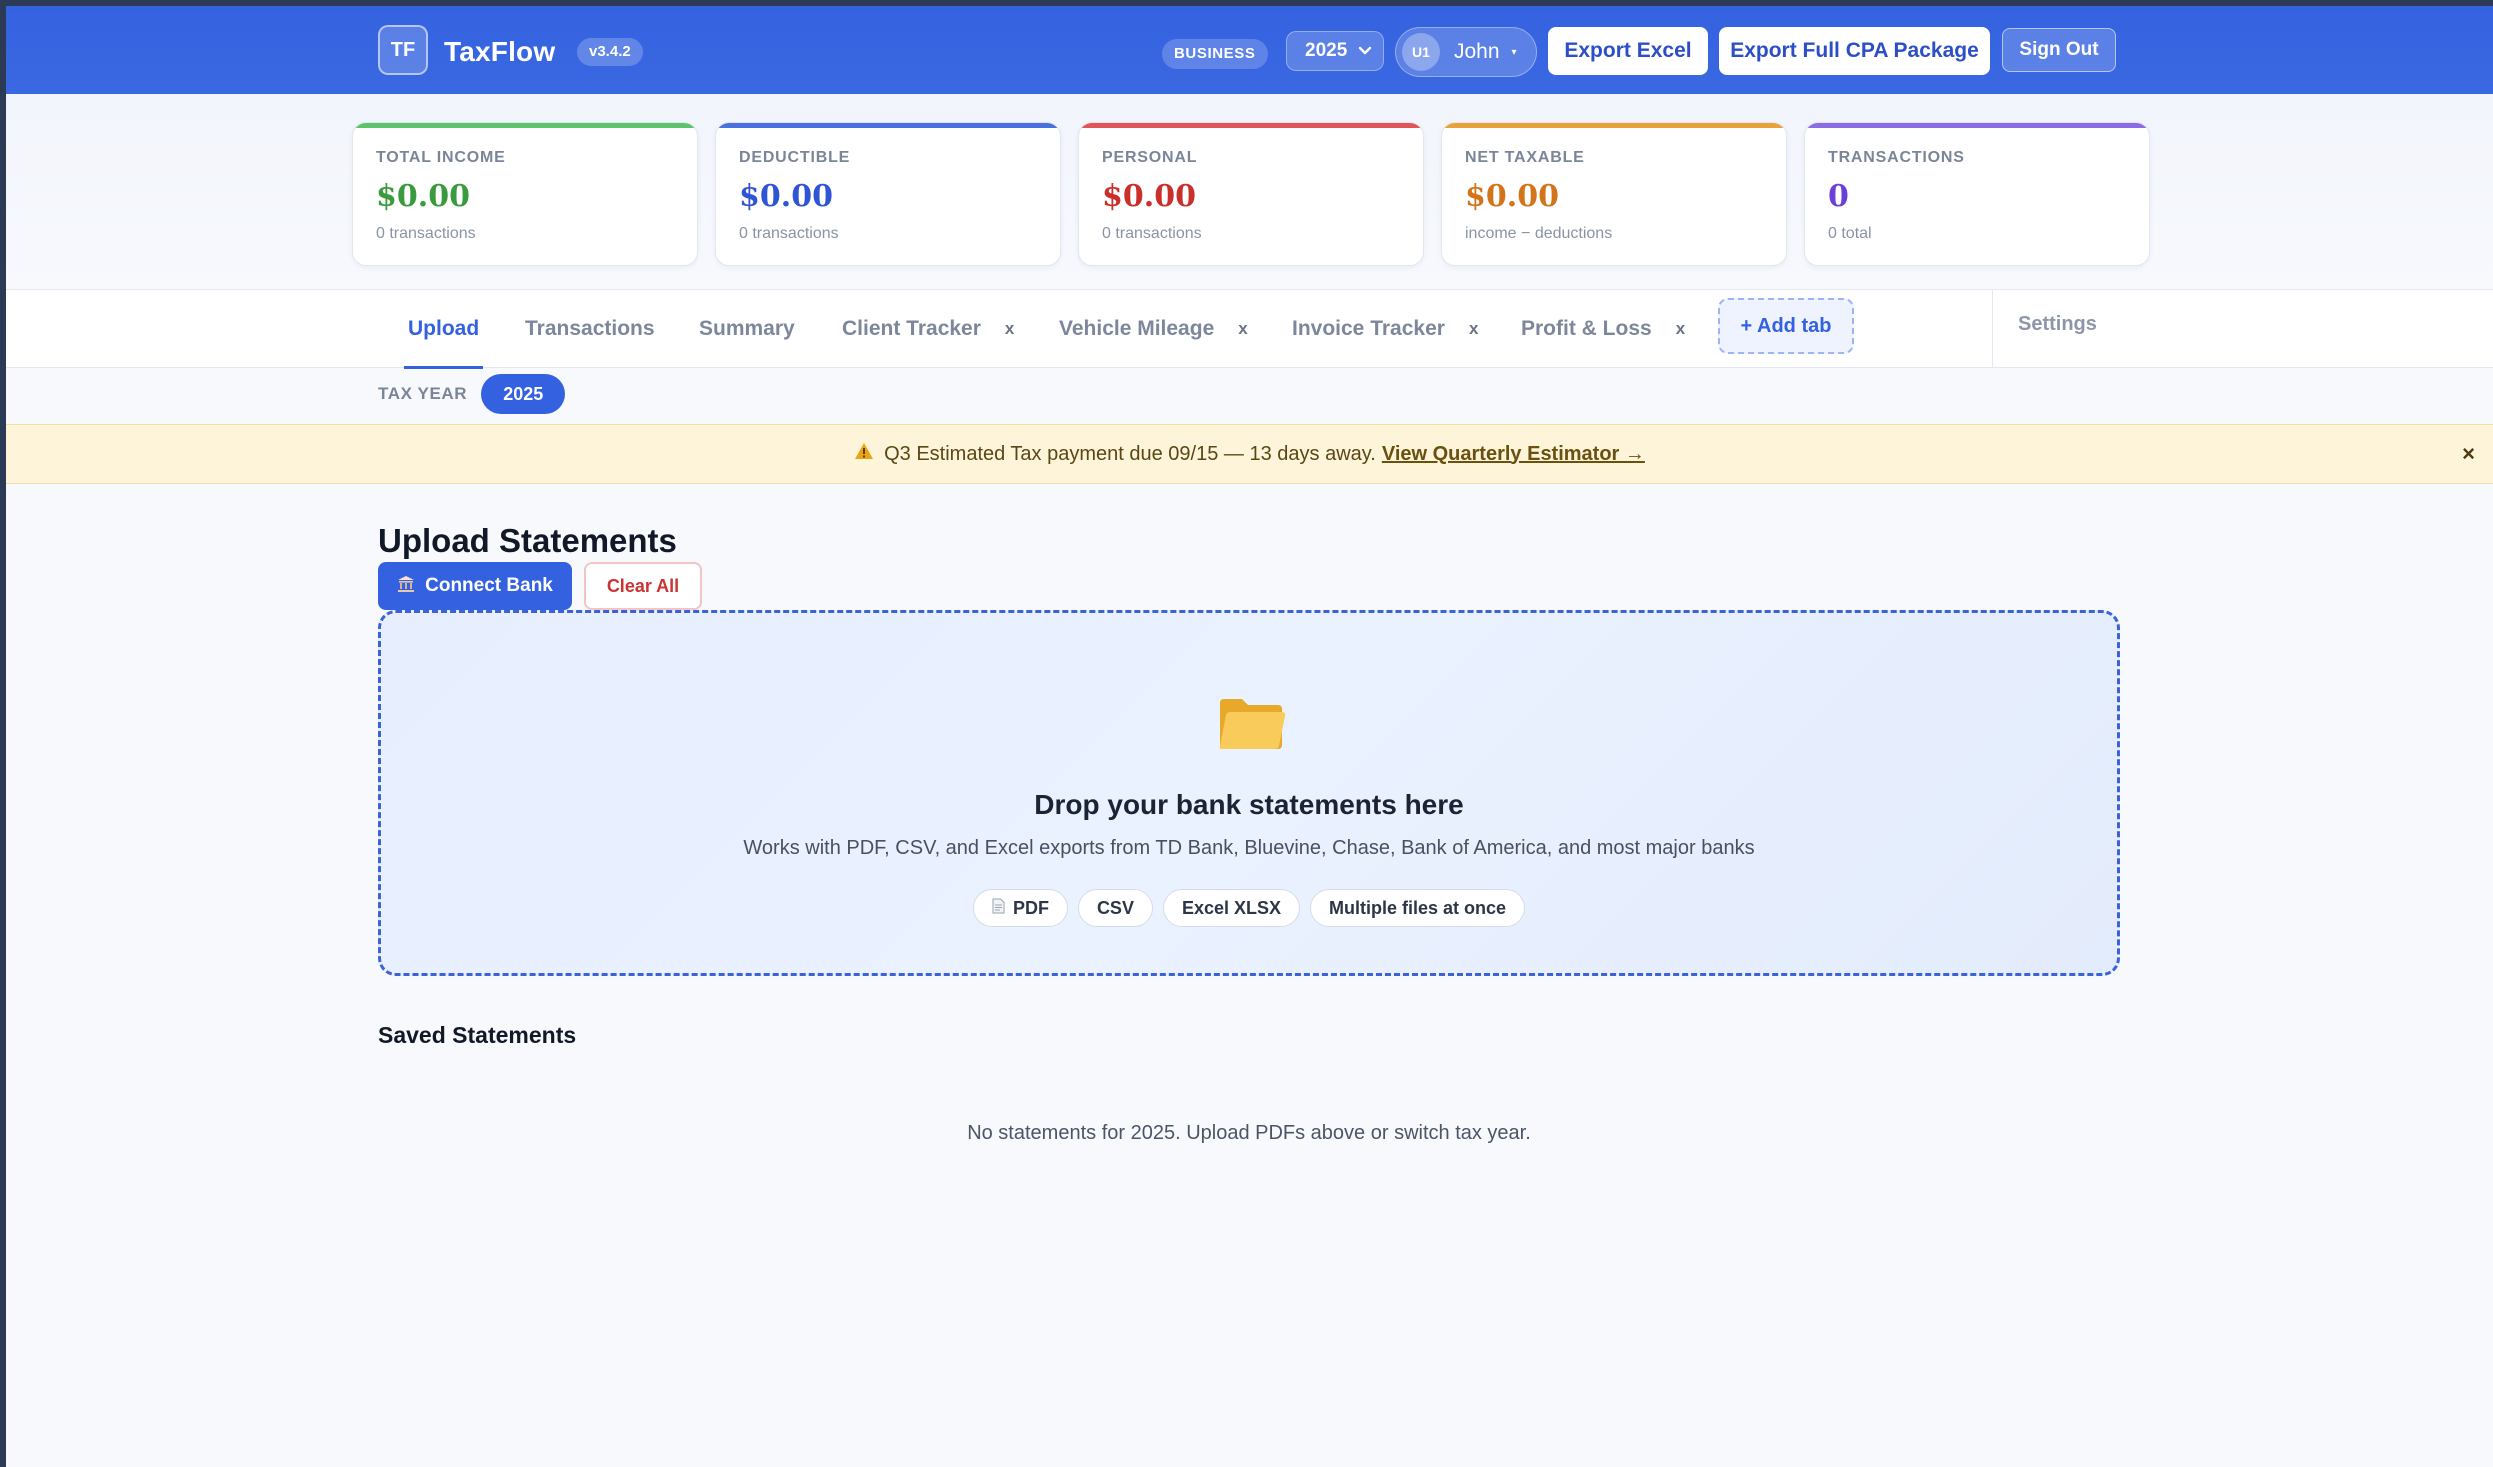 The image size is (2493, 1467). What do you see at coordinates (888, 194) in the screenshot?
I see `stat-card-deductible: DEDUCTIBLE $0.00 0 transactions` at bounding box center [888, 194].